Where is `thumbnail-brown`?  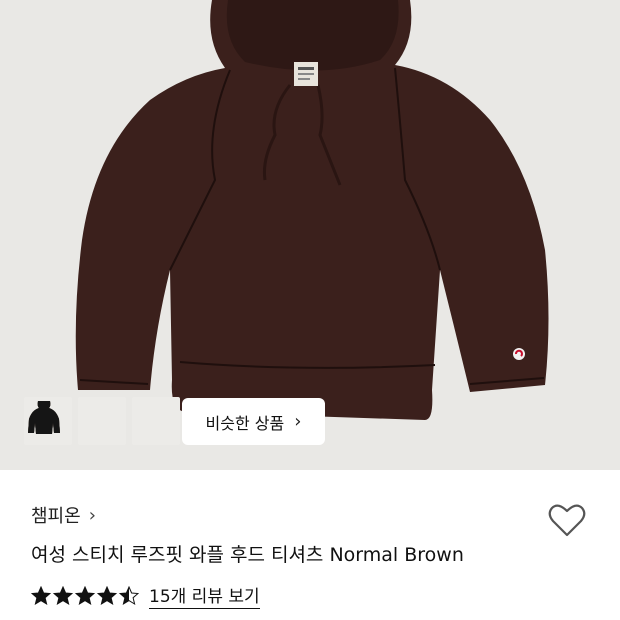 thumbnail-brown is located at coordinates (77, 421).